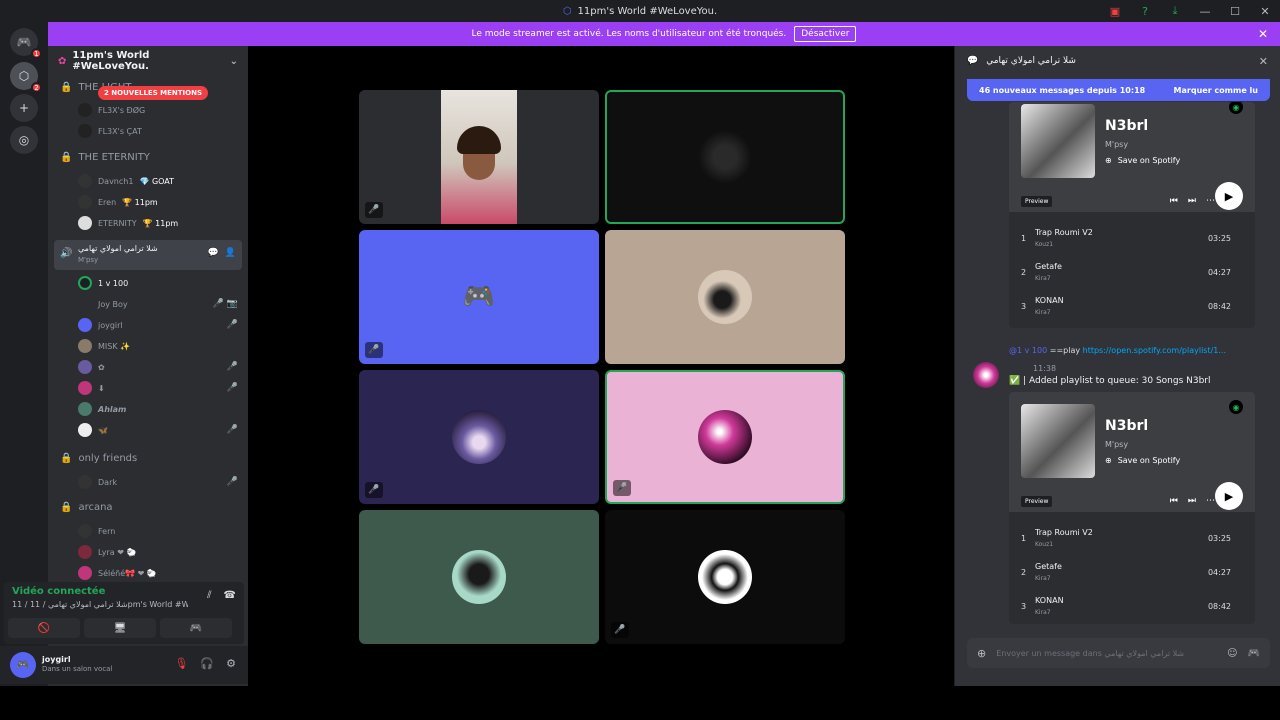 Image resolution: width=1280 pixels, height=720 pixels. Describe the element at coordinates (148, 61) in the screenshot. I see `server-header: ✿ 11pm's World #WeLoveYou. ⌄` at that location.